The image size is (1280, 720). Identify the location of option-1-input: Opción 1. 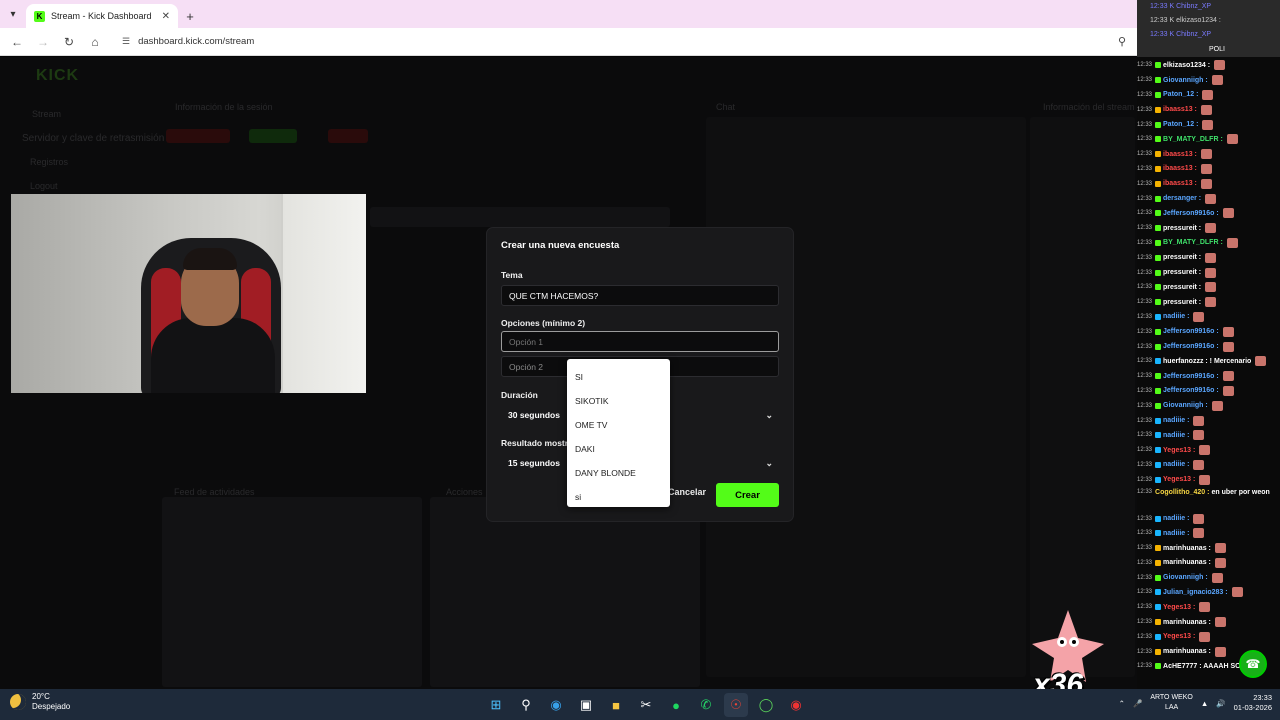
(640, 341).